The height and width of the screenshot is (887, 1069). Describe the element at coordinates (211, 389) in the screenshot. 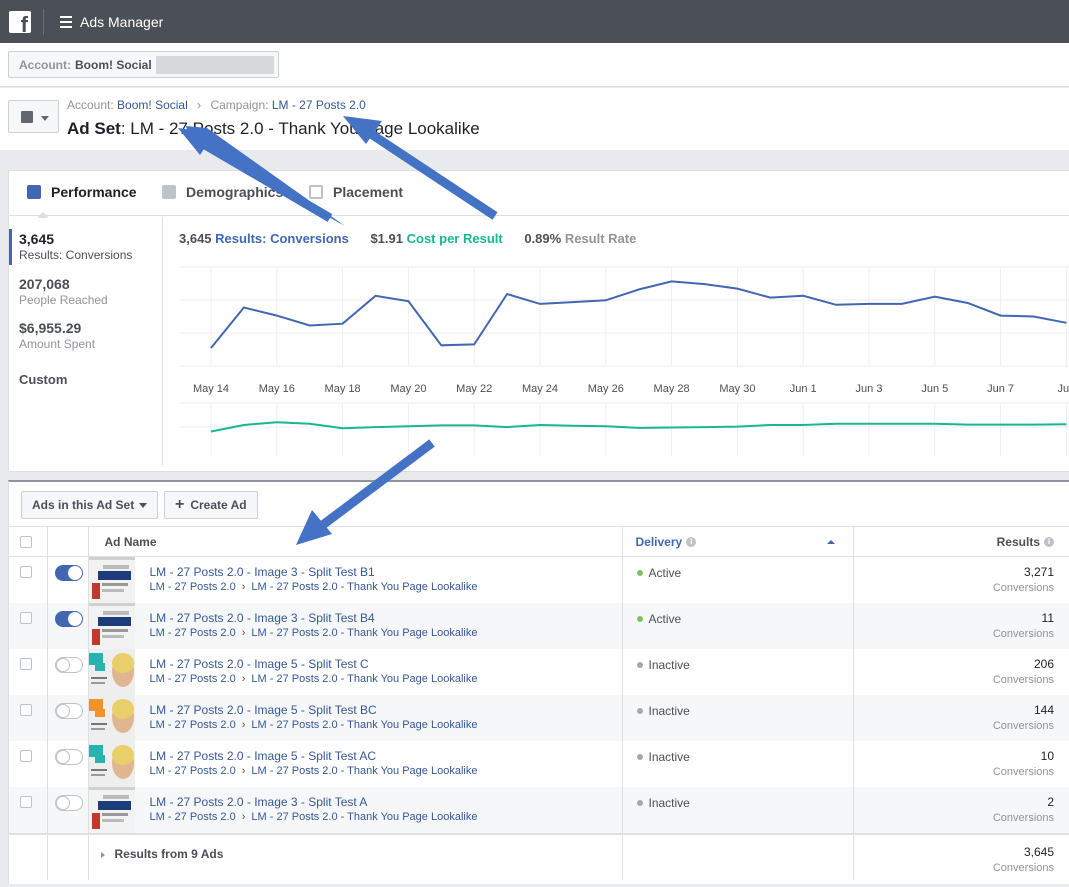

I see `x-tick-label: May 14` at that location.